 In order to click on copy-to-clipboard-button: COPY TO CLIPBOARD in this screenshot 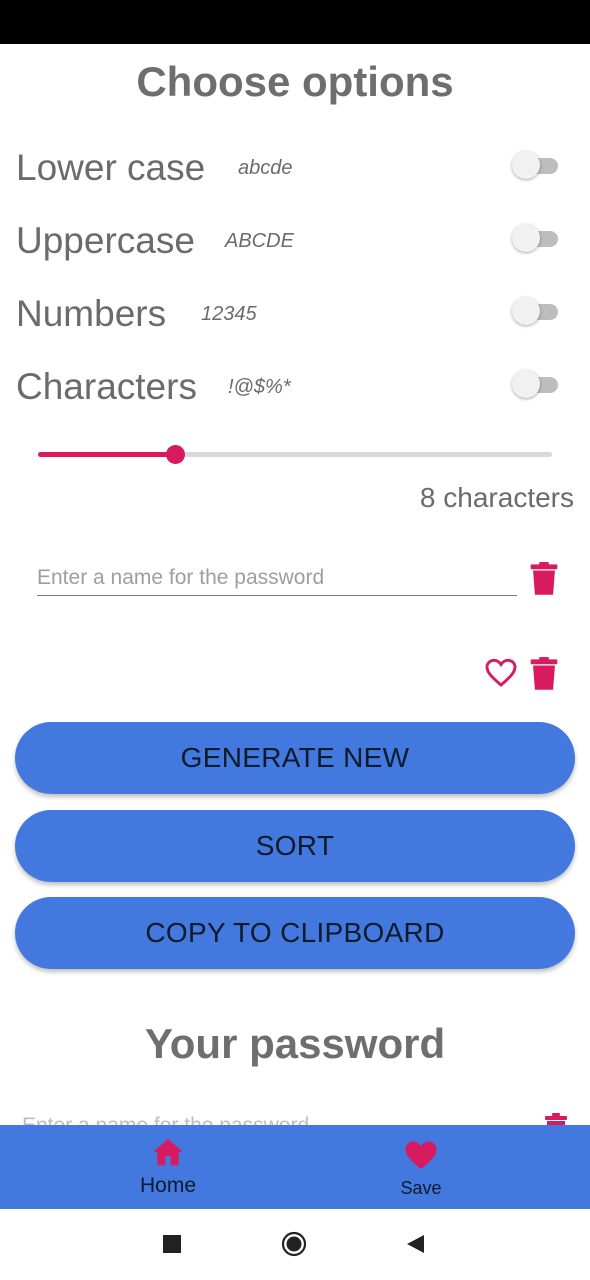, I will do `click(295, 933)`.